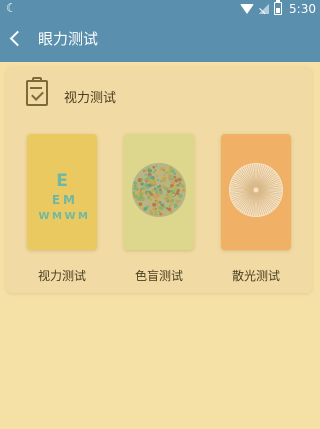 This screenshot has height=429, width=320. I want to click on app-bar: 眼力测试, so click(160, 39).